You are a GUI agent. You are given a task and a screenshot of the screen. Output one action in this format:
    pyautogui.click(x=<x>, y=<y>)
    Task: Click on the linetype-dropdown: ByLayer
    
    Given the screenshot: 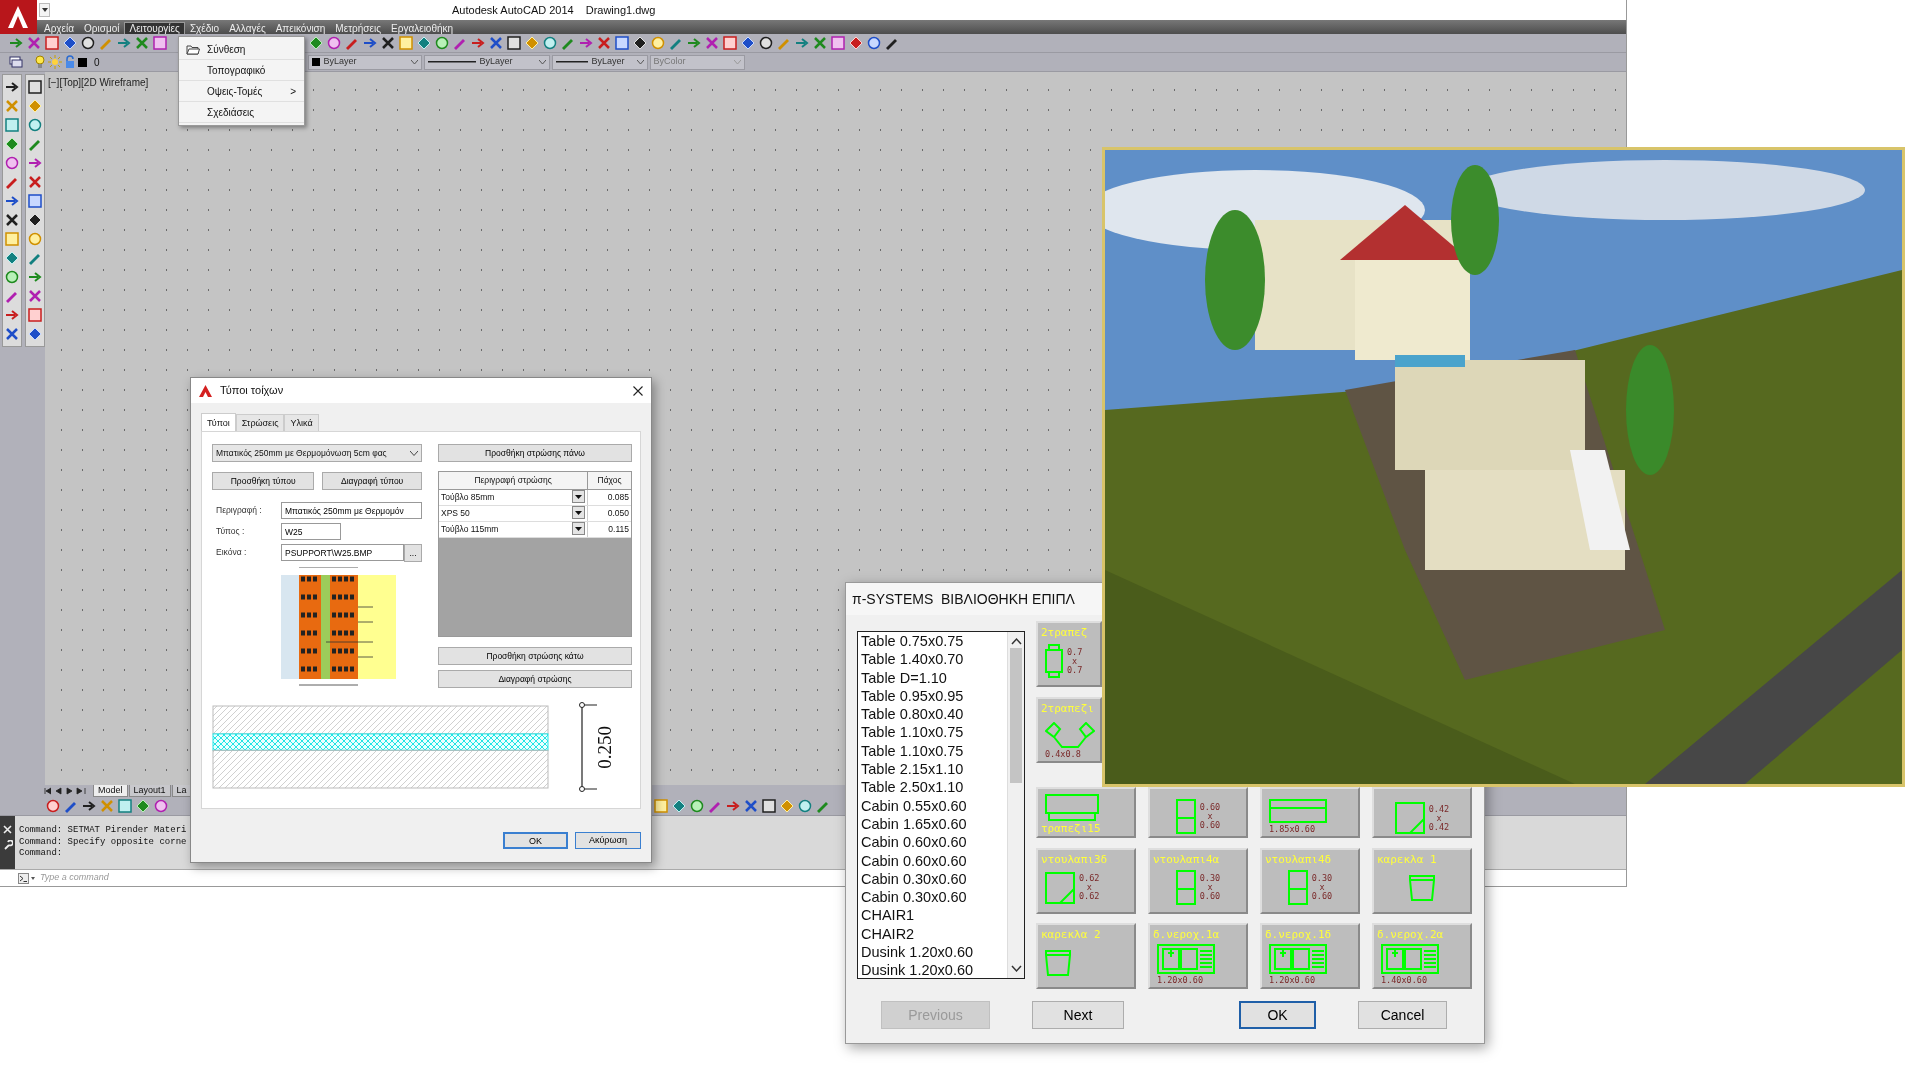 What is the action you would take?
    pyautogui.click(x=486, y=62)
    